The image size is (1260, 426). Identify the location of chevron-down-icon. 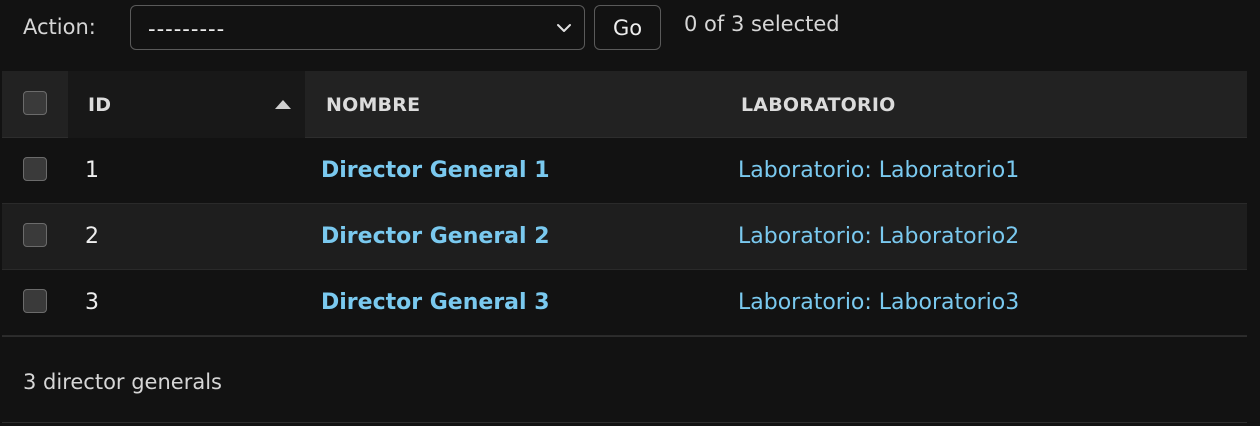
(564, 28).